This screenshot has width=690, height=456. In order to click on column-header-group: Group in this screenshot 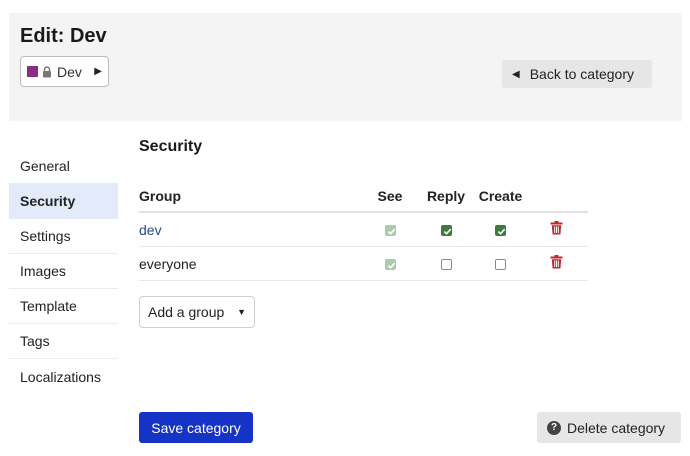, I will do `click(160, 195)`.